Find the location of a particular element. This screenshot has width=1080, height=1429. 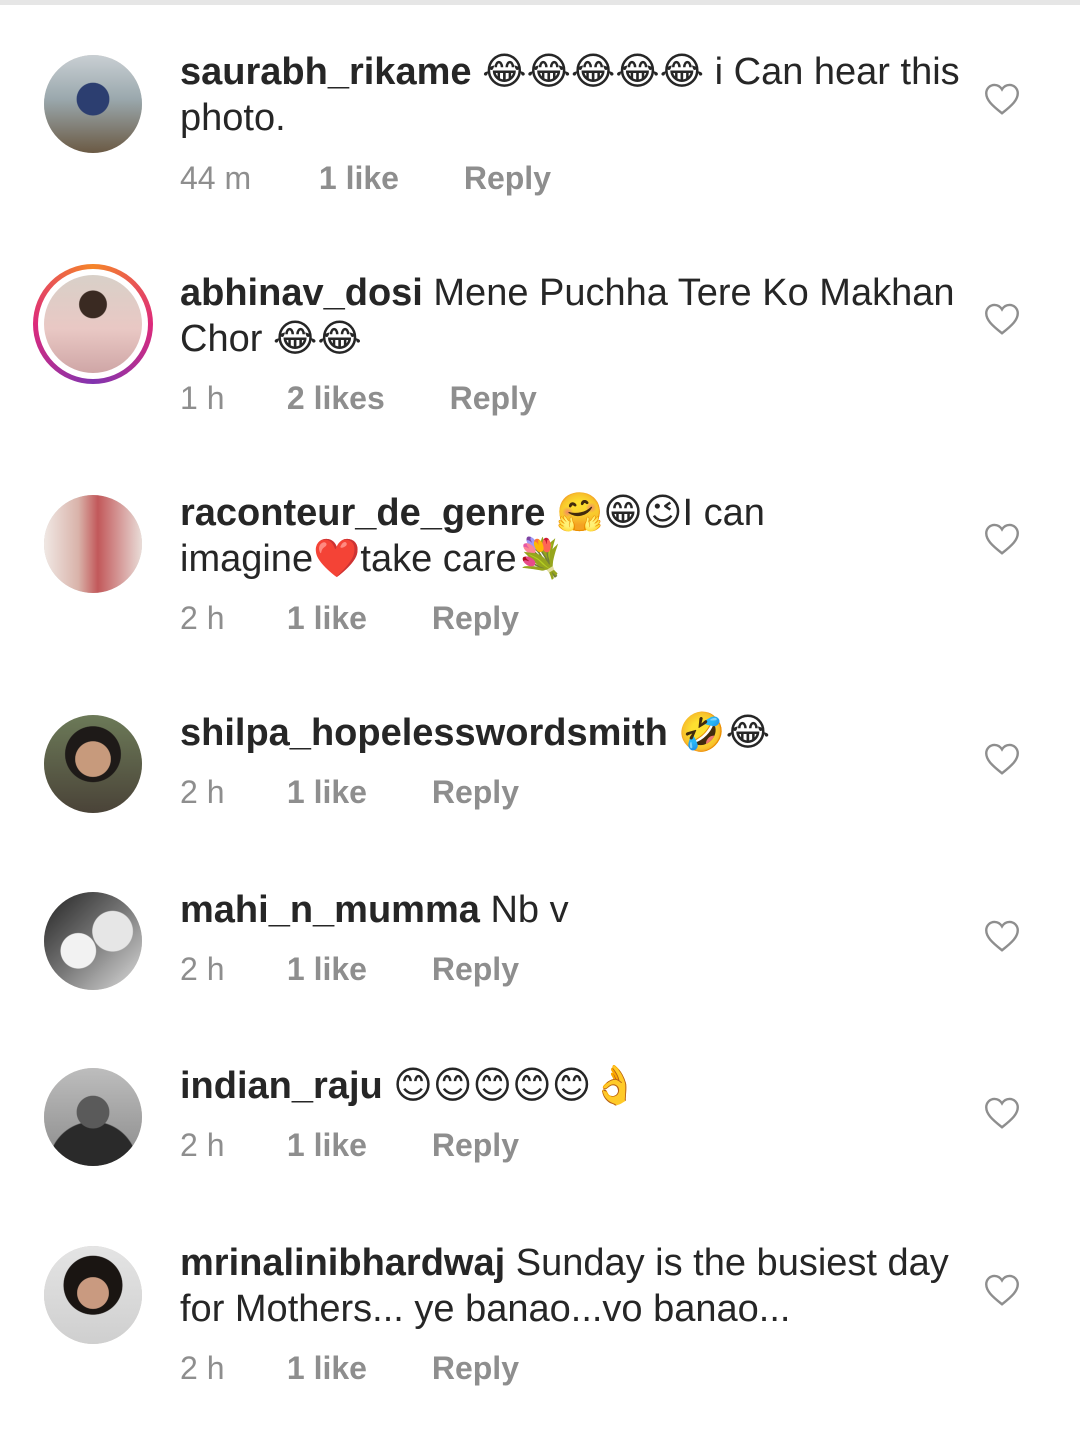

comment-meta: 1 h 2 likes Reply is located at coordinates (358, 398).